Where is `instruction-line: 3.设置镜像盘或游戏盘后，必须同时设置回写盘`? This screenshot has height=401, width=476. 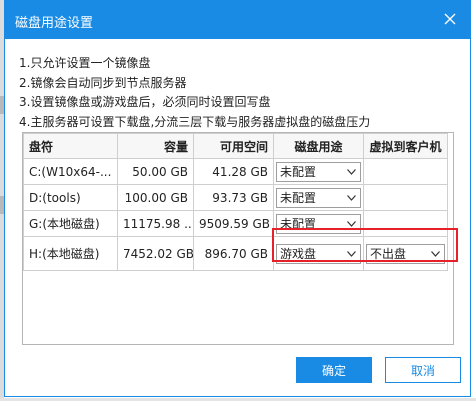
instruction-line: 3.设置镜像盘或游戏盘后，必须同时设置回写盘 is located at coordinates (145, 102).